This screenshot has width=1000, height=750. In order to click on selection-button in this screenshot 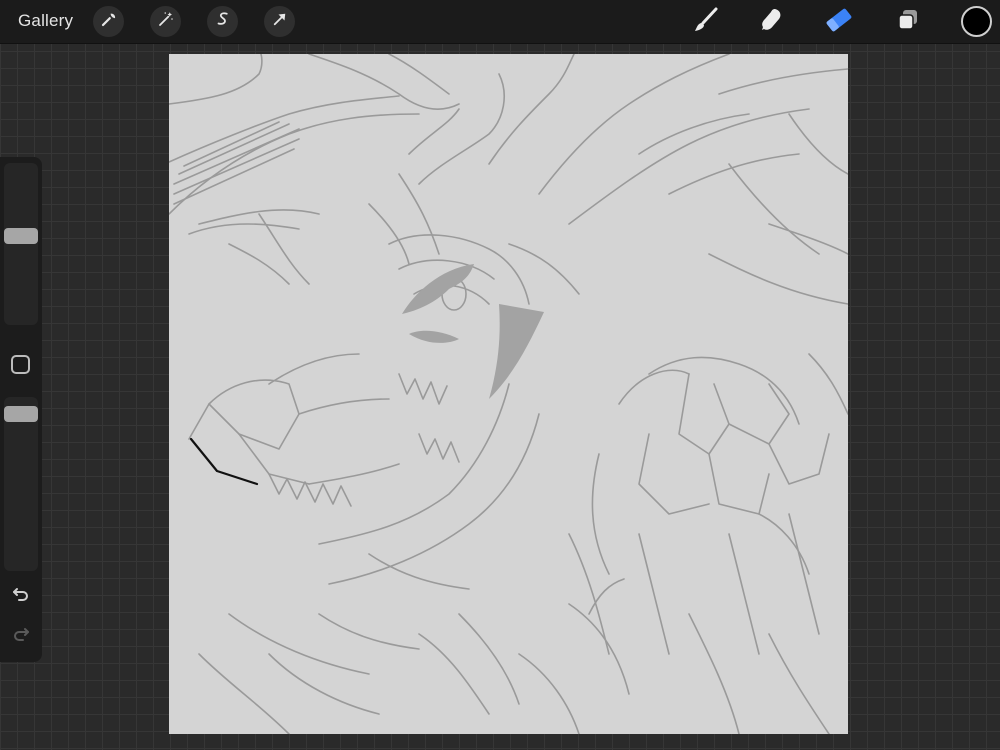, I will do `click(222, 21)`.